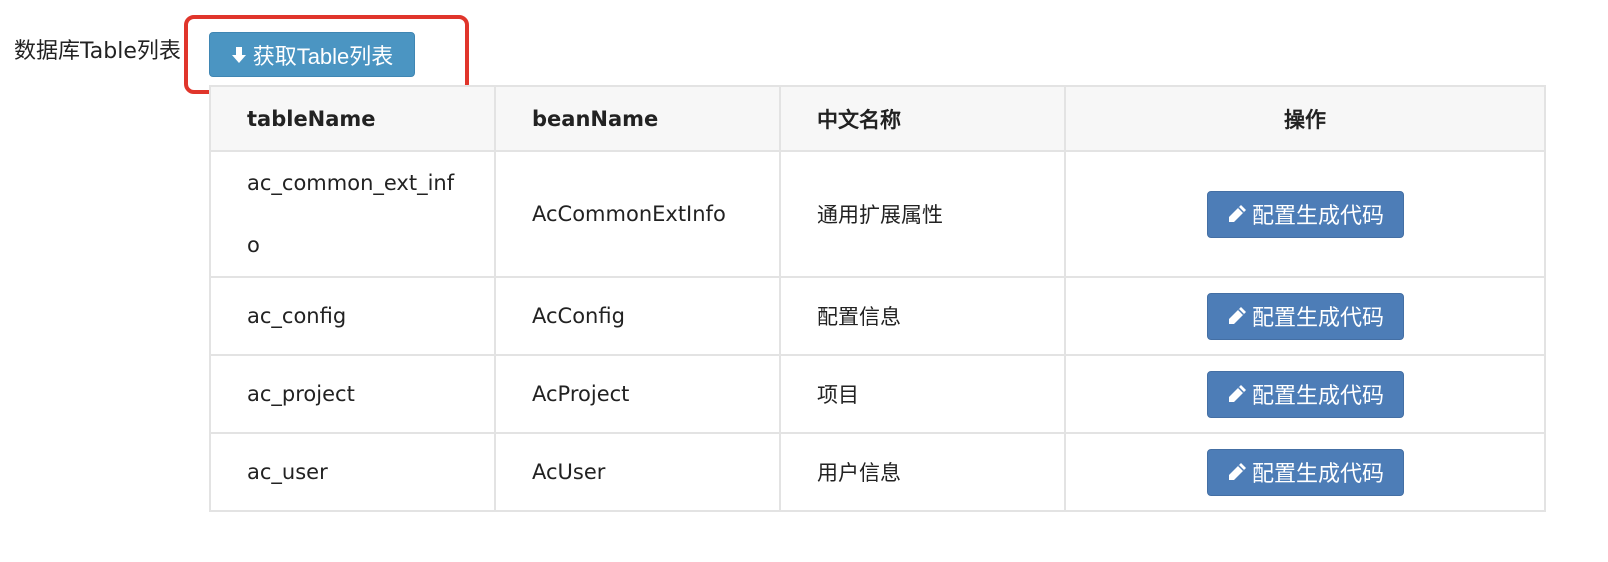 The width and height of the screenshot is (1608, 562). I want to click on download-arrow-icon, so click(238, 54).